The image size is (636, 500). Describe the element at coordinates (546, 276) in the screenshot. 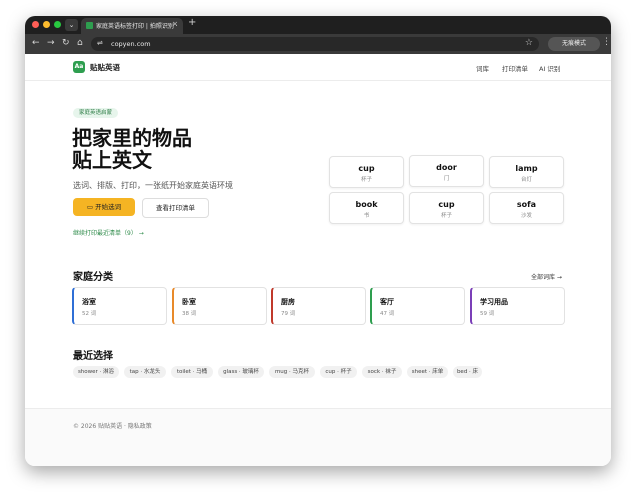

I see `all-words-link: 全部词库 →` at that location.